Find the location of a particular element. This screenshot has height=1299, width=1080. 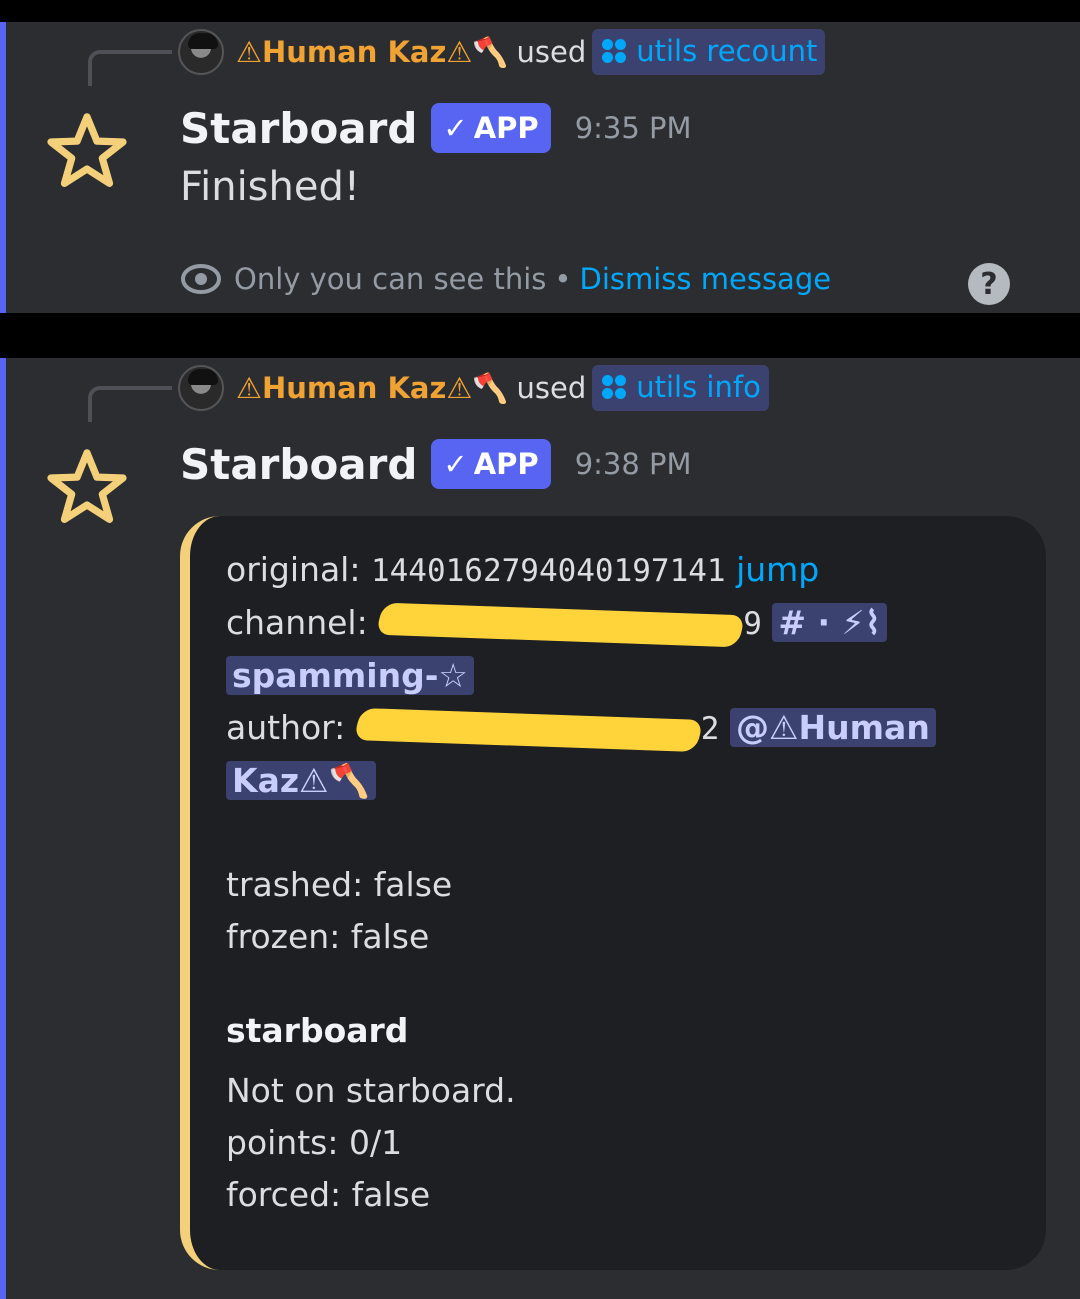

starboard-heading: starboard is located at coordinates (317, 1030).